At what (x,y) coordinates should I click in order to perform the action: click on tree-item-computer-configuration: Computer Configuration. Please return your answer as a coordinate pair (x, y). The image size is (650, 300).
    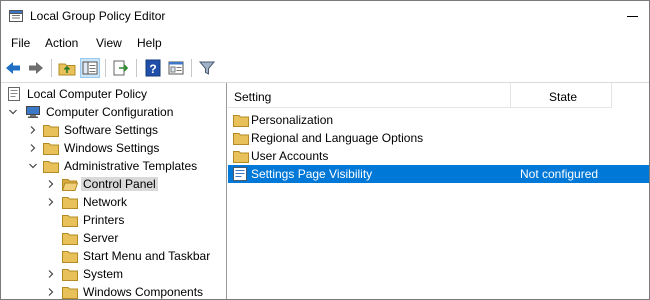
    Looking at the image, I should click on (113, 113).